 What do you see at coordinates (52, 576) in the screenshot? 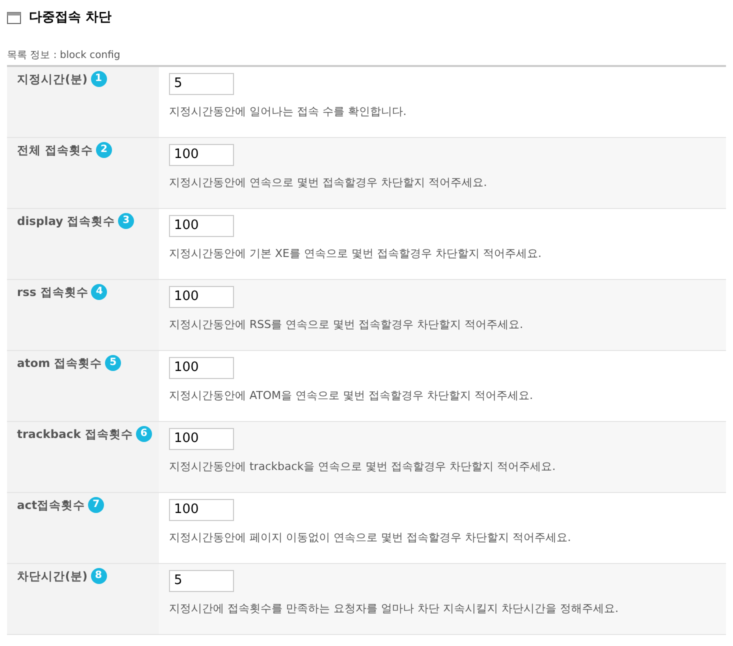
I see `field-label: 차단시간(분)` at bounding box center [52, 576].